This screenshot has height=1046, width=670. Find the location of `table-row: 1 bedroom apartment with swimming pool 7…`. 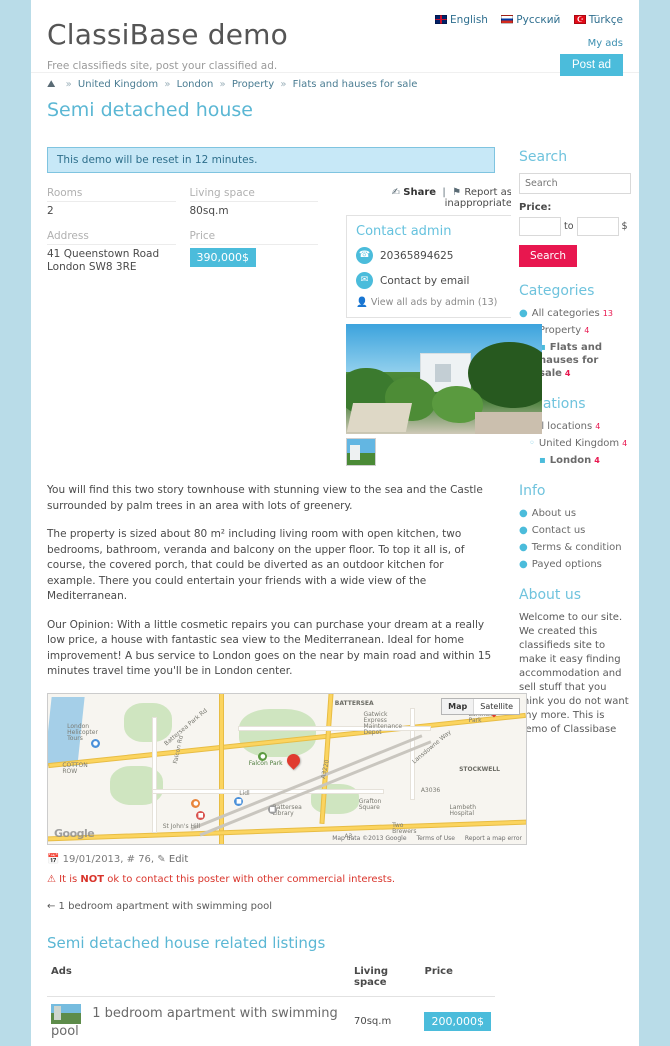

table-row: 1 bedroom apartment with swimming pool 7… is located at coordinates (271, 1021).